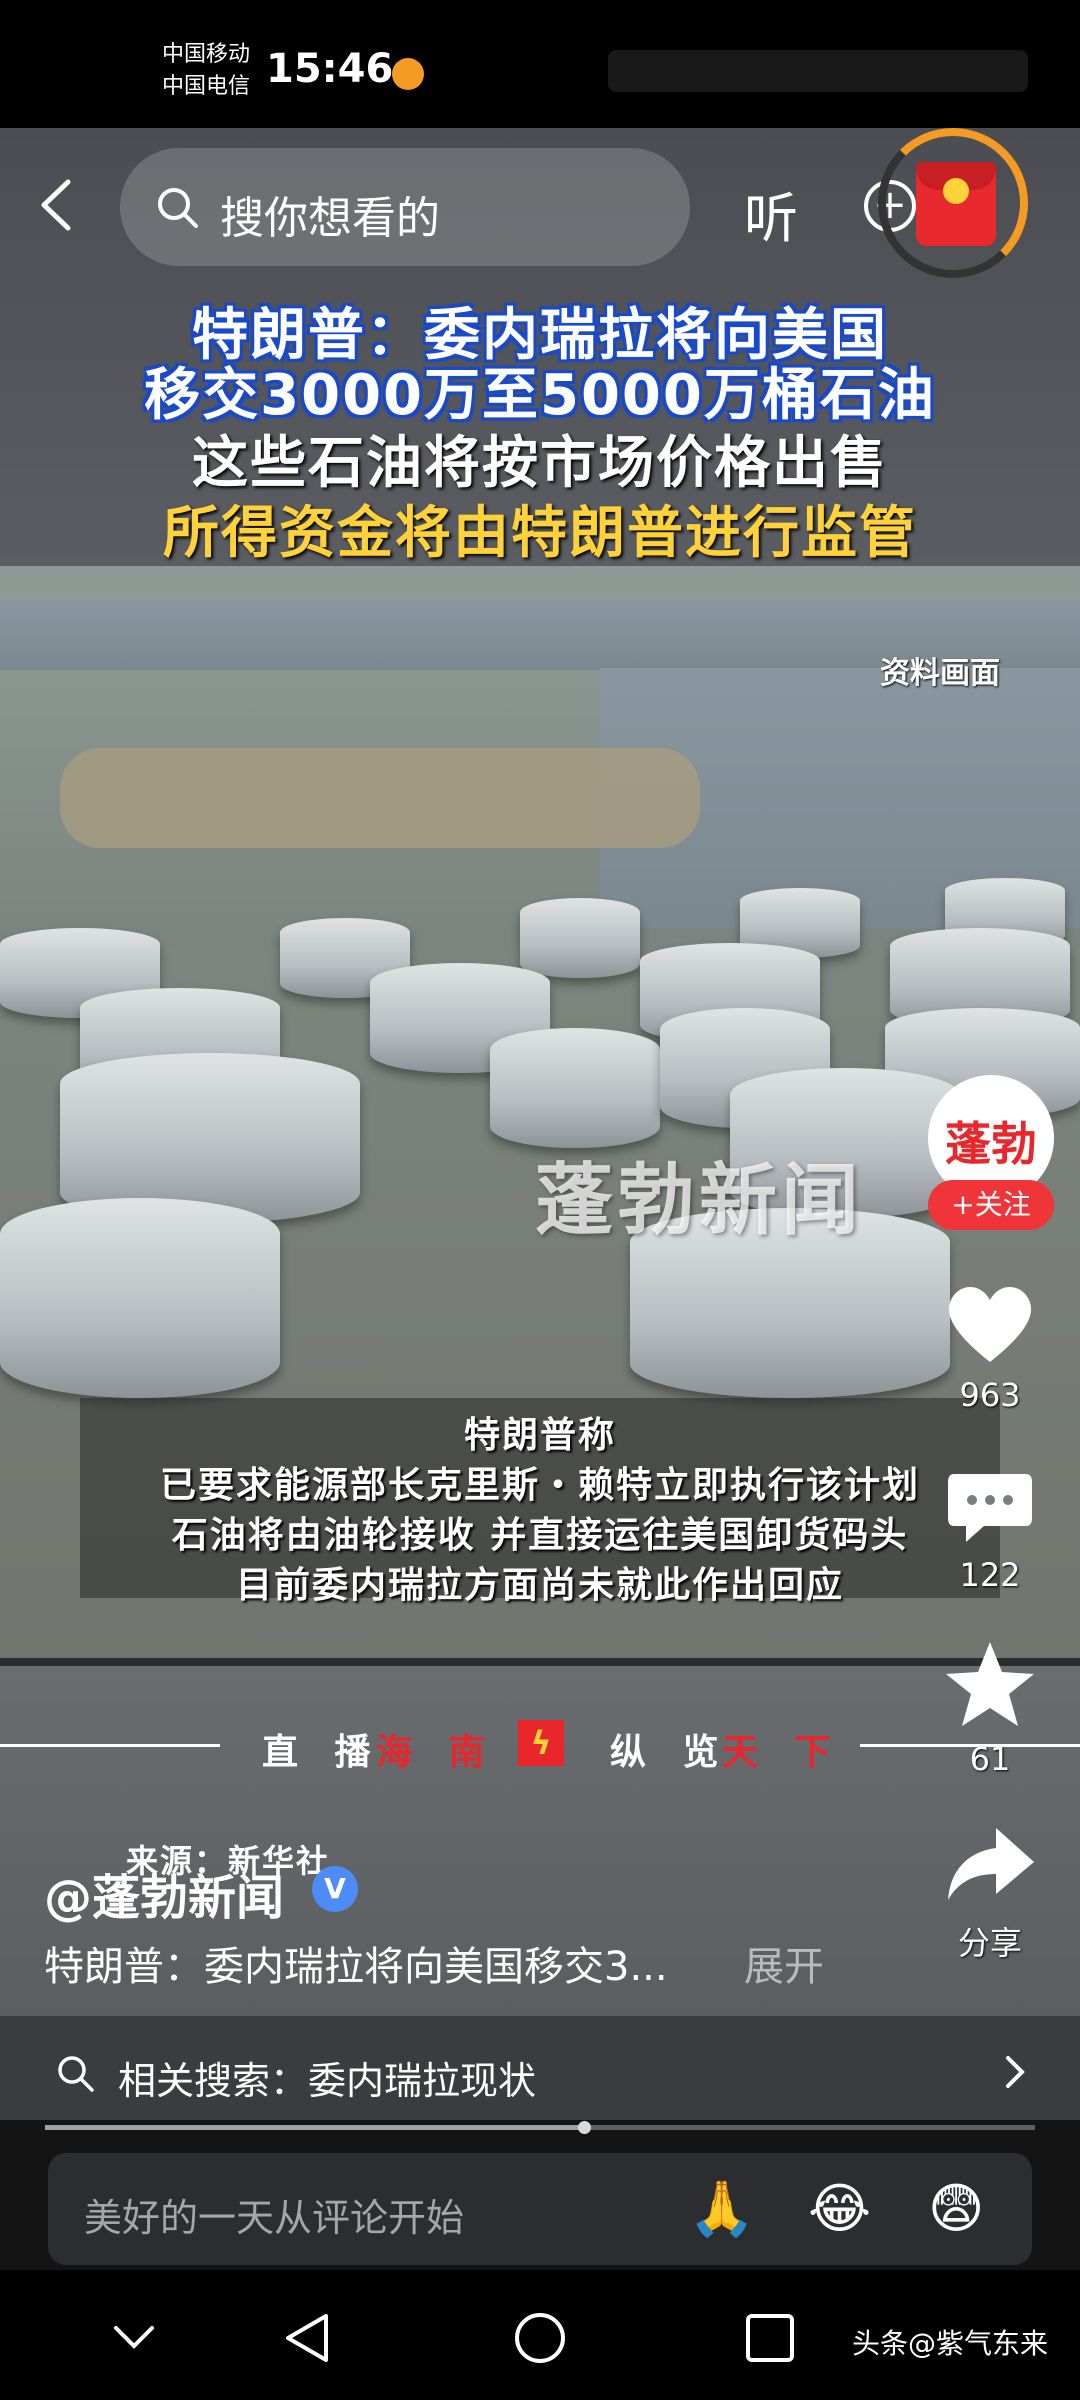  What do you see at coordinates (330, 69) in the screenshot?
I see `clock: 15:46` at bounding box center [330, 69].